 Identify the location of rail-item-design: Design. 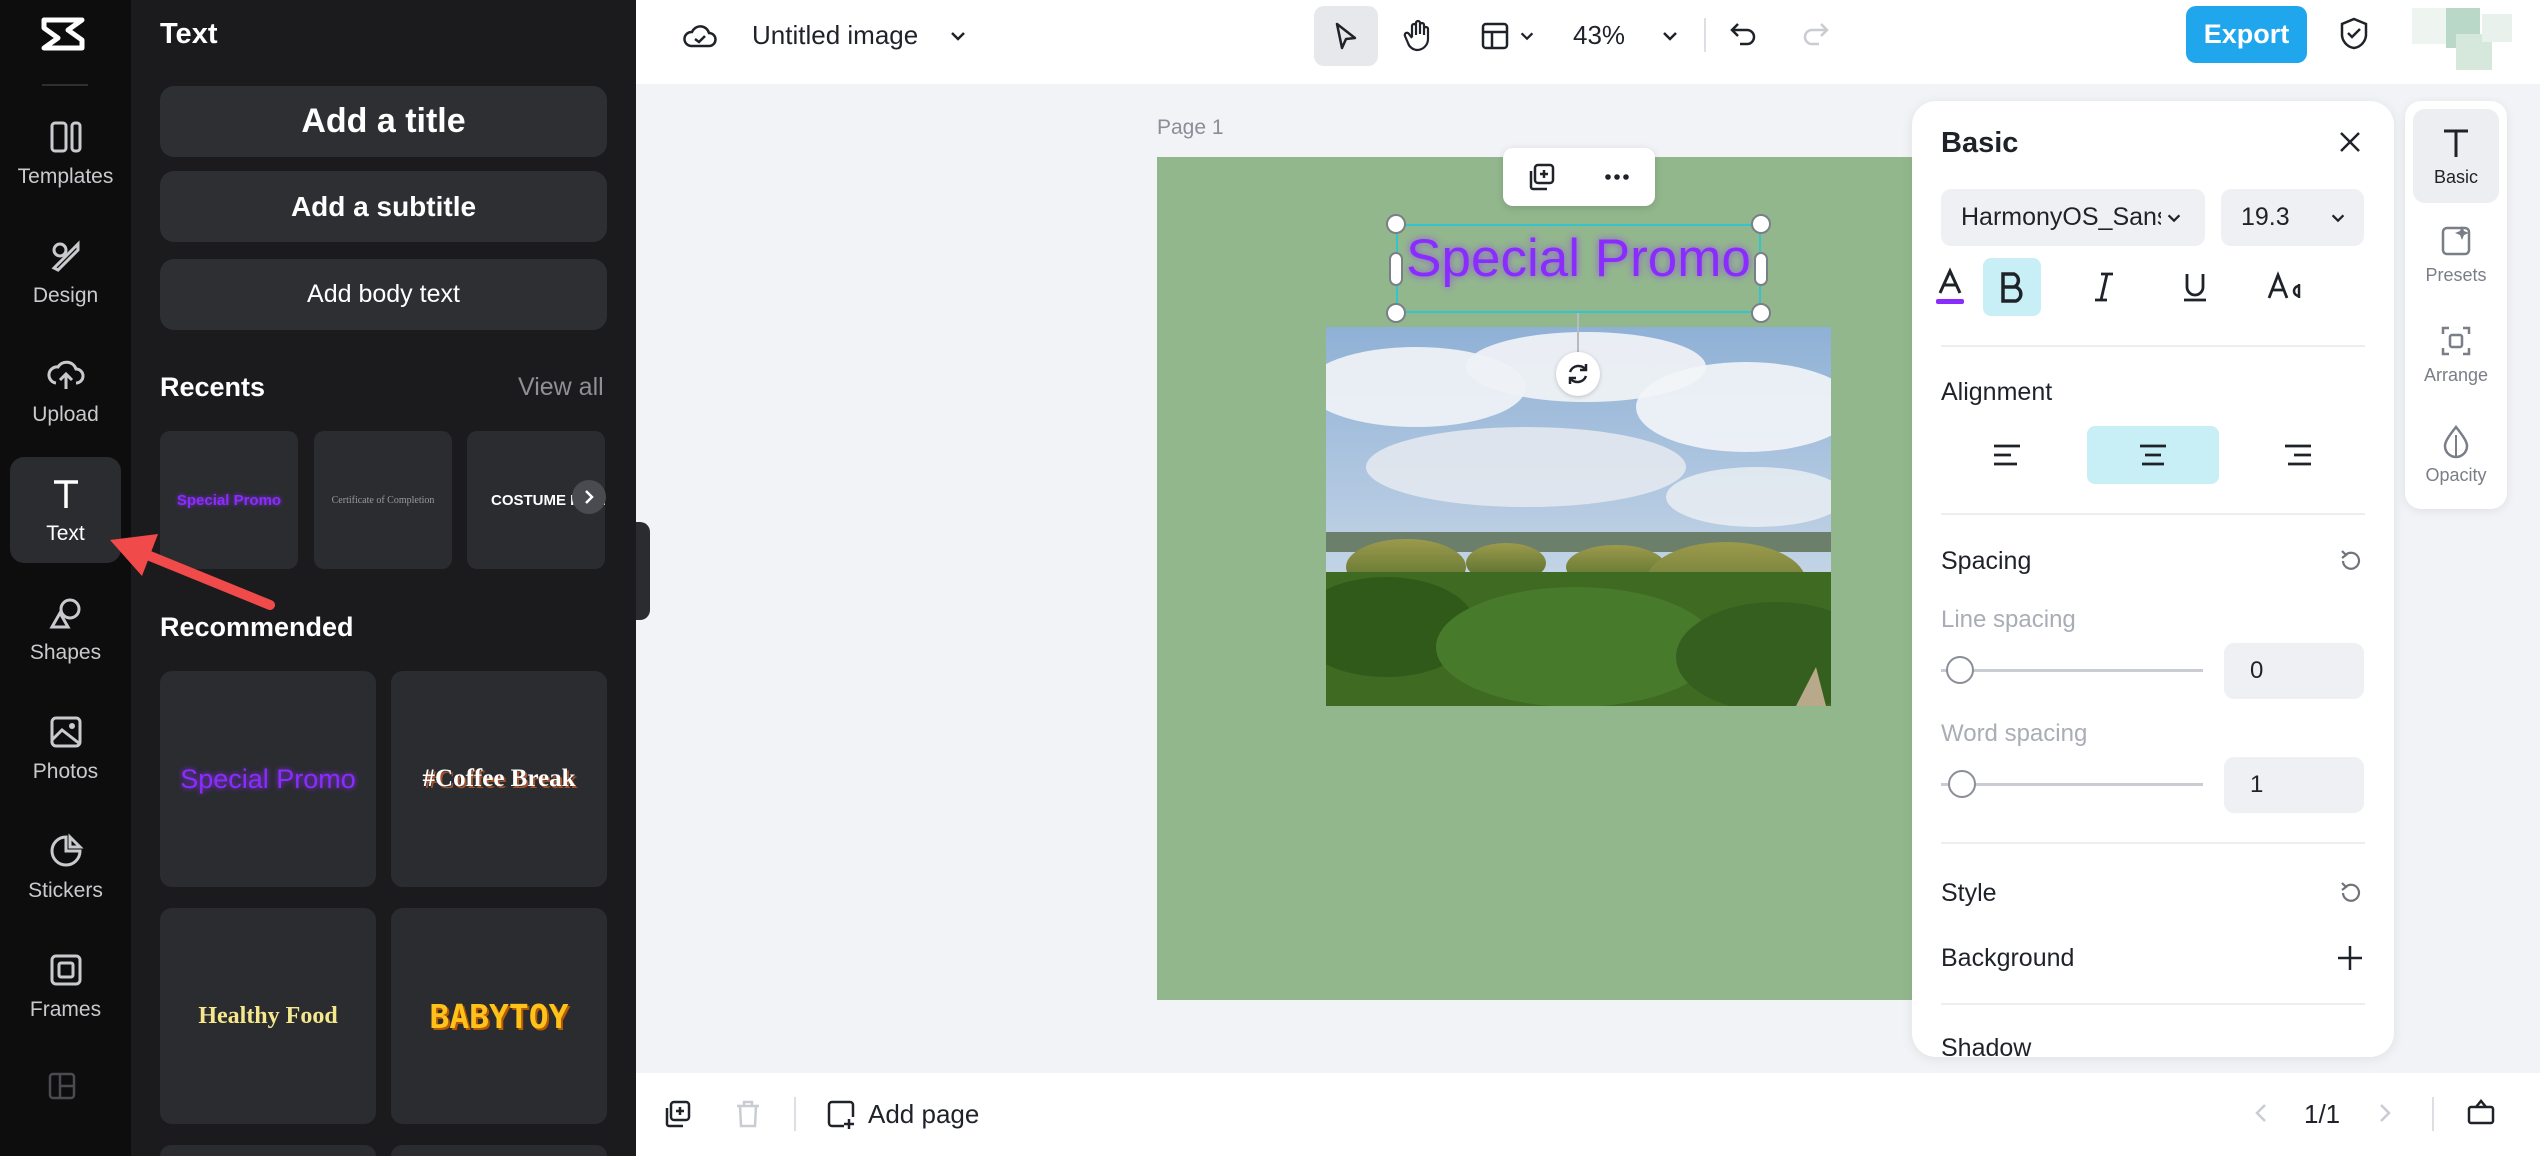
(65, 272).